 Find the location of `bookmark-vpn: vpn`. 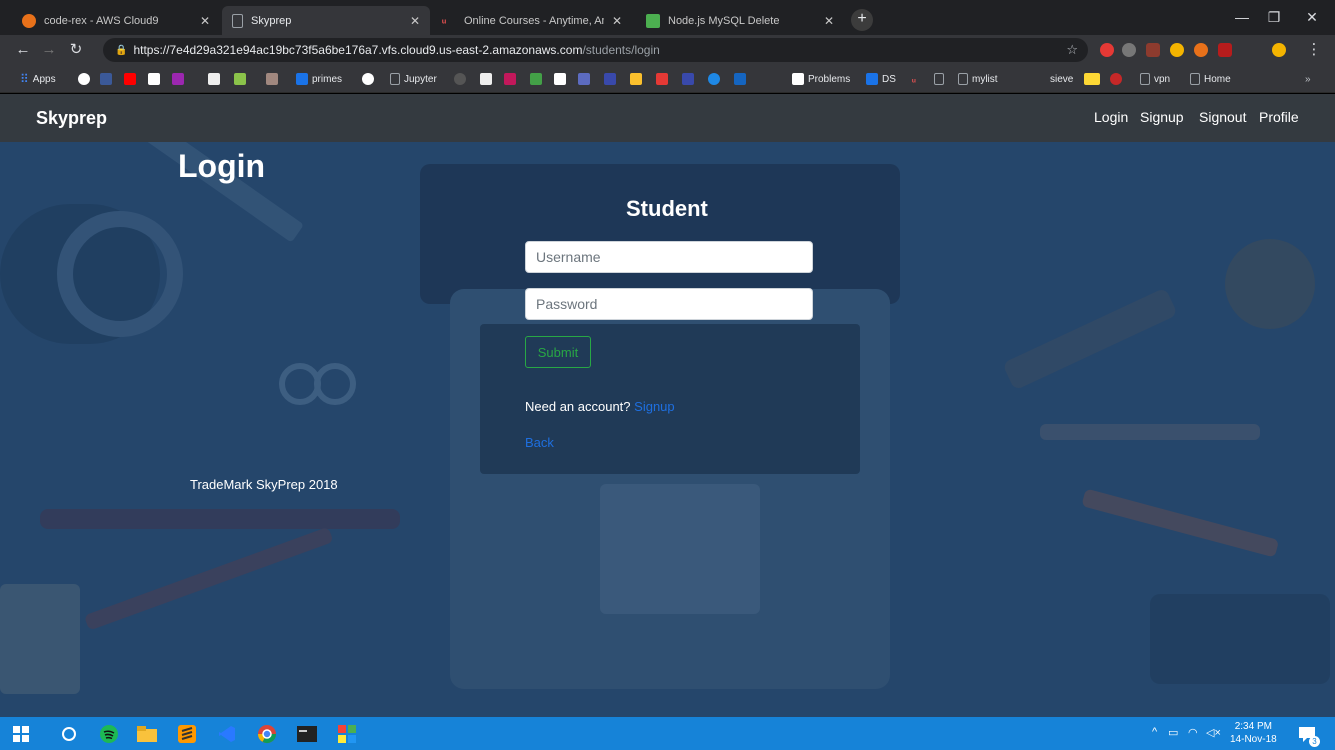

bookmark-vpn: vpn is located at coordinates (1155, 79).